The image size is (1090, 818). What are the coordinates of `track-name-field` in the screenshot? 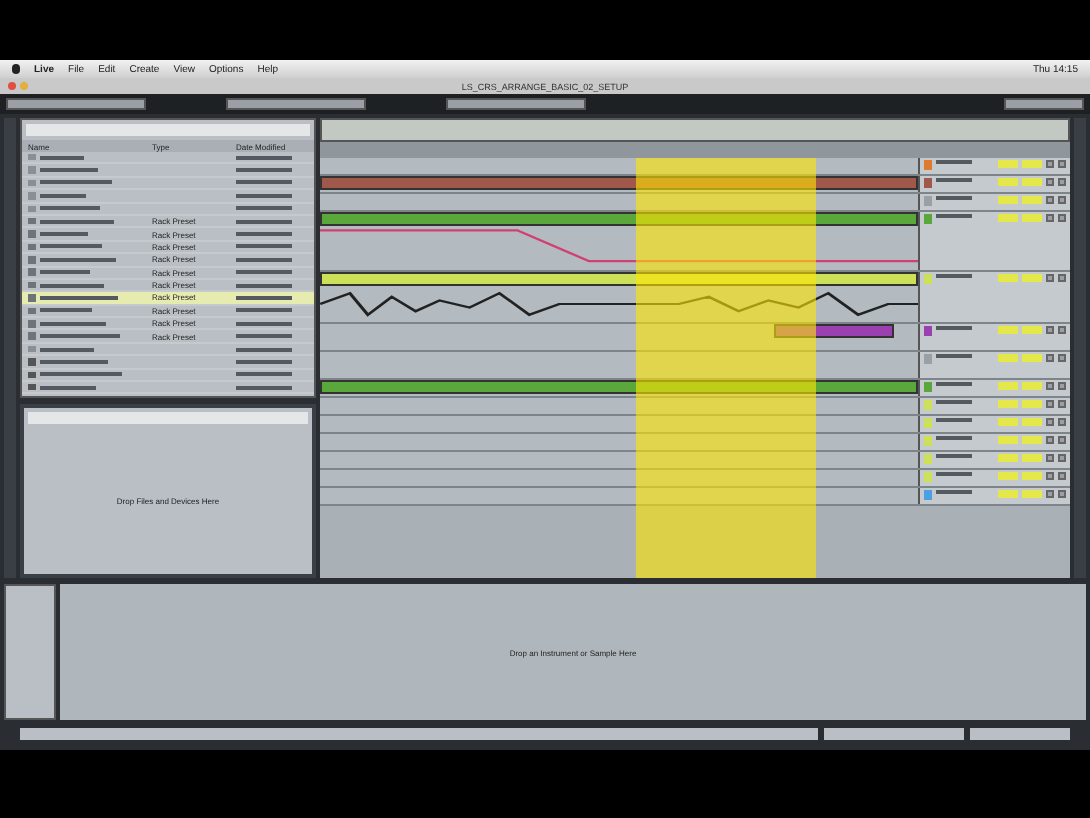 It's located at (894, 734).